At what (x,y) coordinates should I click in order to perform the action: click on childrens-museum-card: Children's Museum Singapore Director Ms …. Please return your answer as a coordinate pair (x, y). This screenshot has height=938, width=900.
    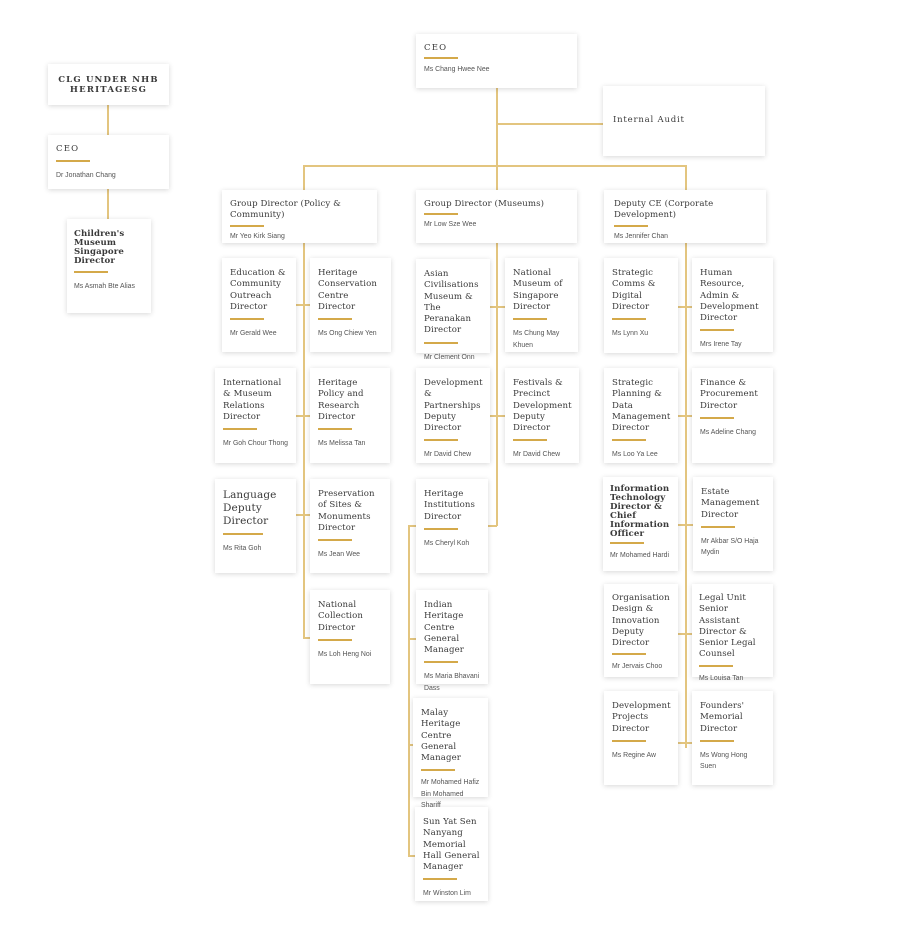
    Looking at the image, I should click on (109, 266).